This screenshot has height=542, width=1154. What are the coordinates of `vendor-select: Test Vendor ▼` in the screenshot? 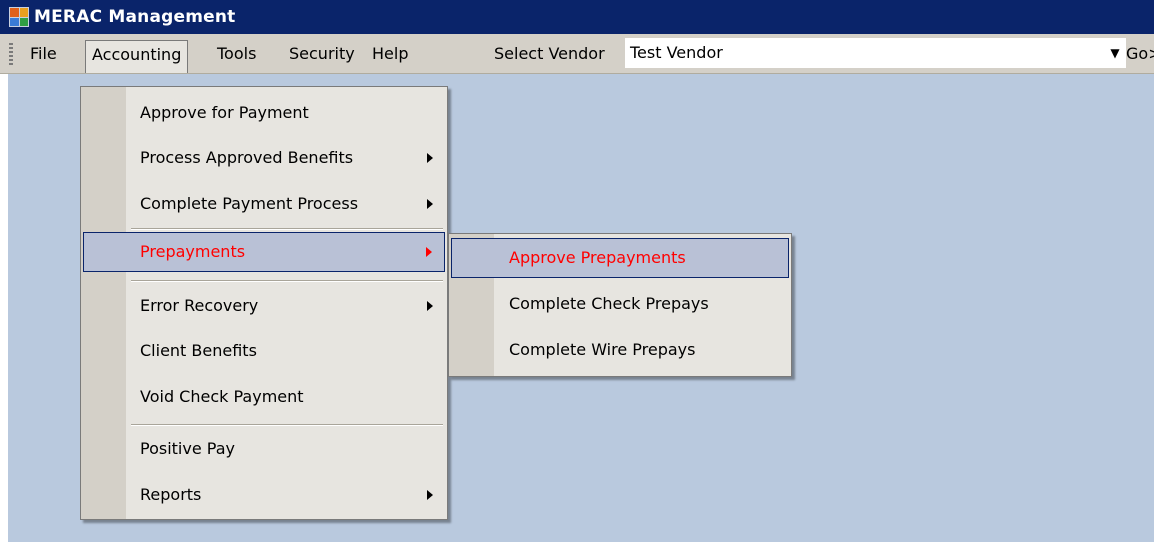 It's located at (875, 53).